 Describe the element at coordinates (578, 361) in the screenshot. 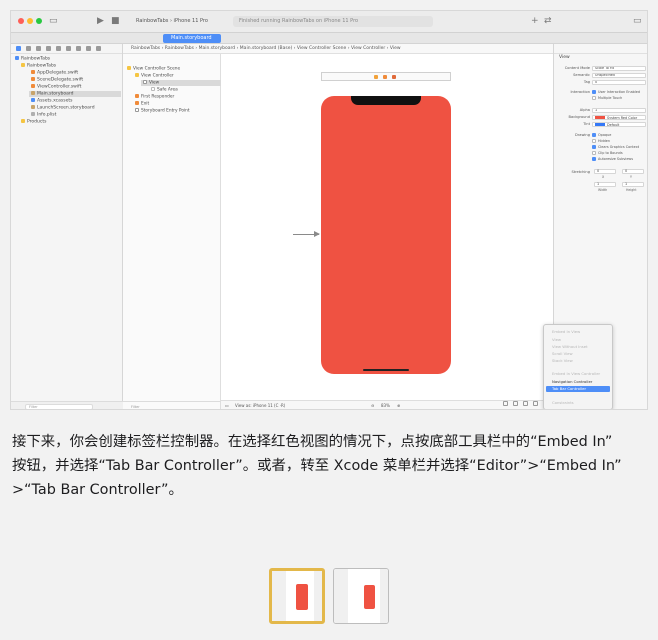

I see `menu-item-stack-view: Stack View` at that location.